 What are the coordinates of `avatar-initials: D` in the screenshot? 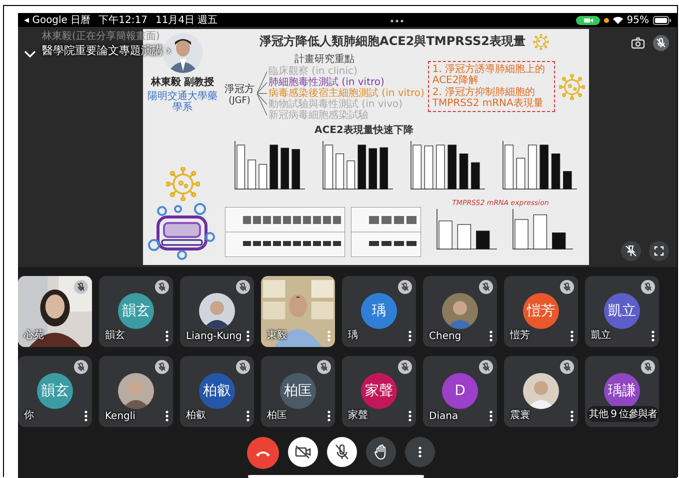 It's located at (460, 391).